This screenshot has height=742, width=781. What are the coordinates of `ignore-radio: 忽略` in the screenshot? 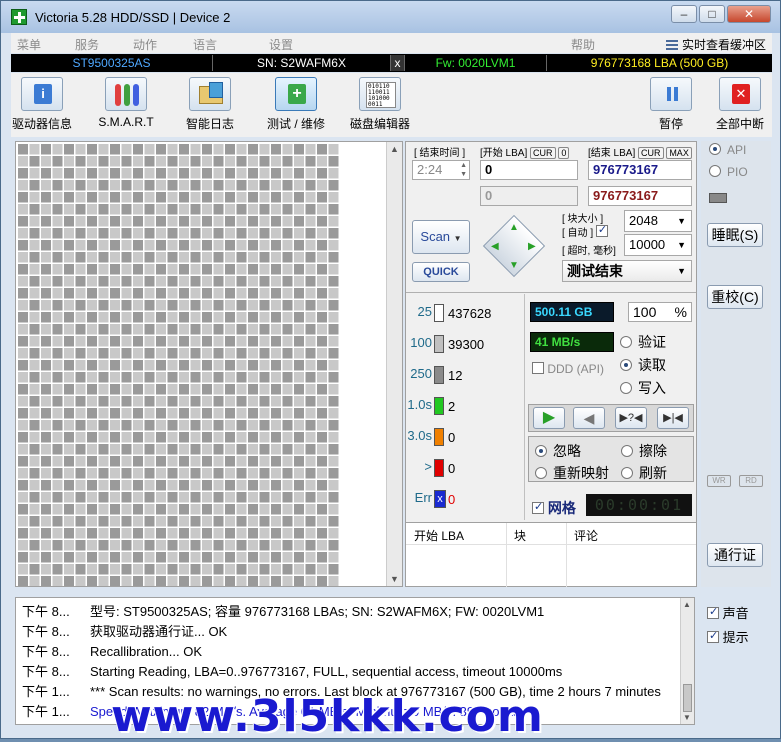 It's located at (558, 451).